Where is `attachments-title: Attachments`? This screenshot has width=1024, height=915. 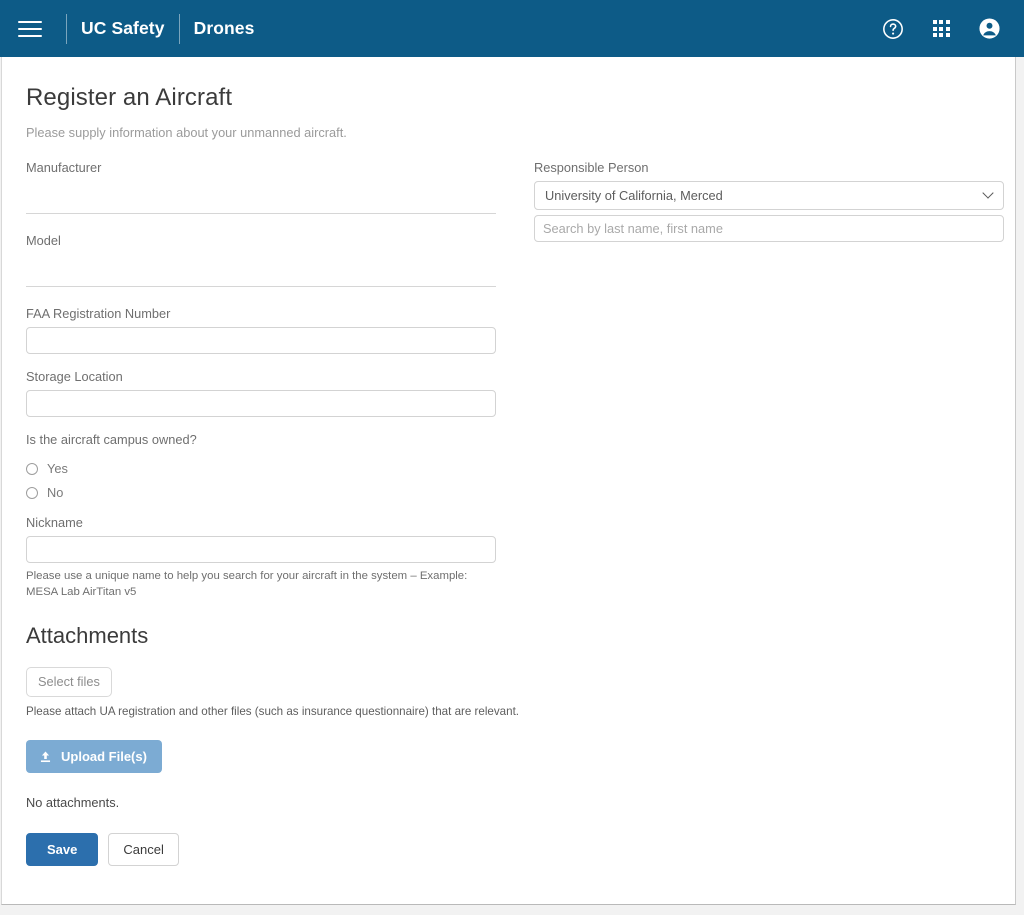
attachments-title: Attachments is located at coordinates (87, 635).